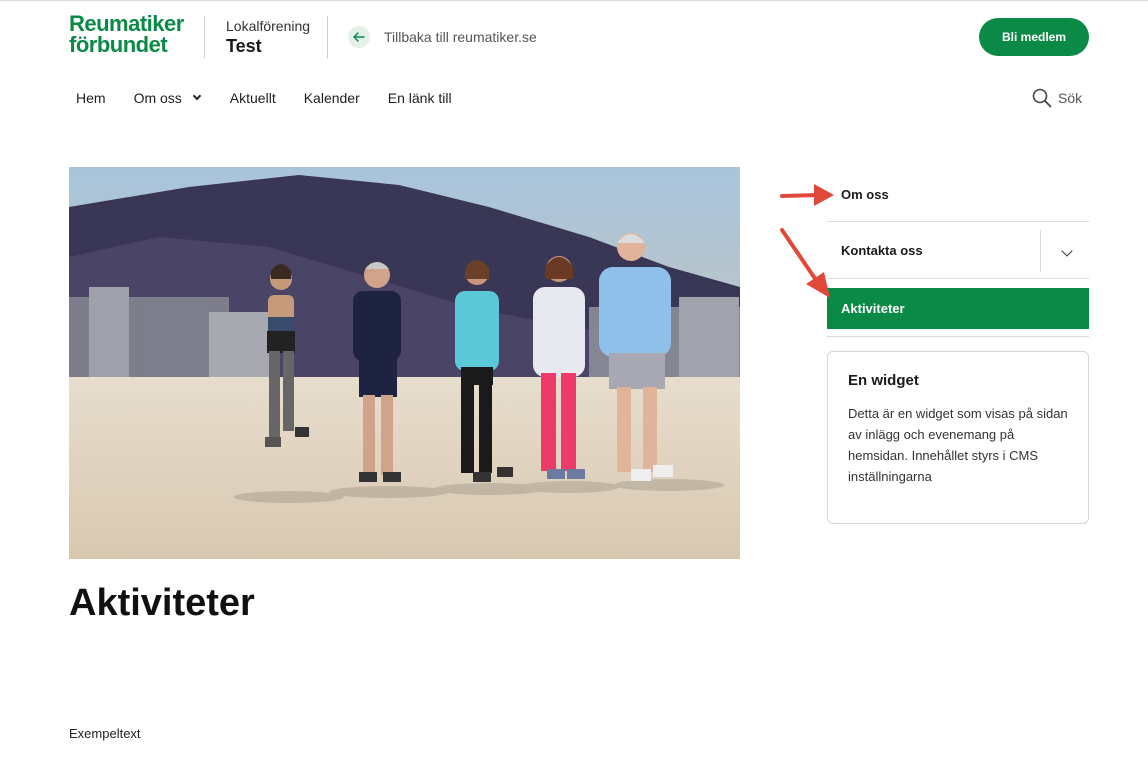  Describe the element at coordinates (157, 98) in the screenshot. I see `nav-item-label: Om oss` at that location.